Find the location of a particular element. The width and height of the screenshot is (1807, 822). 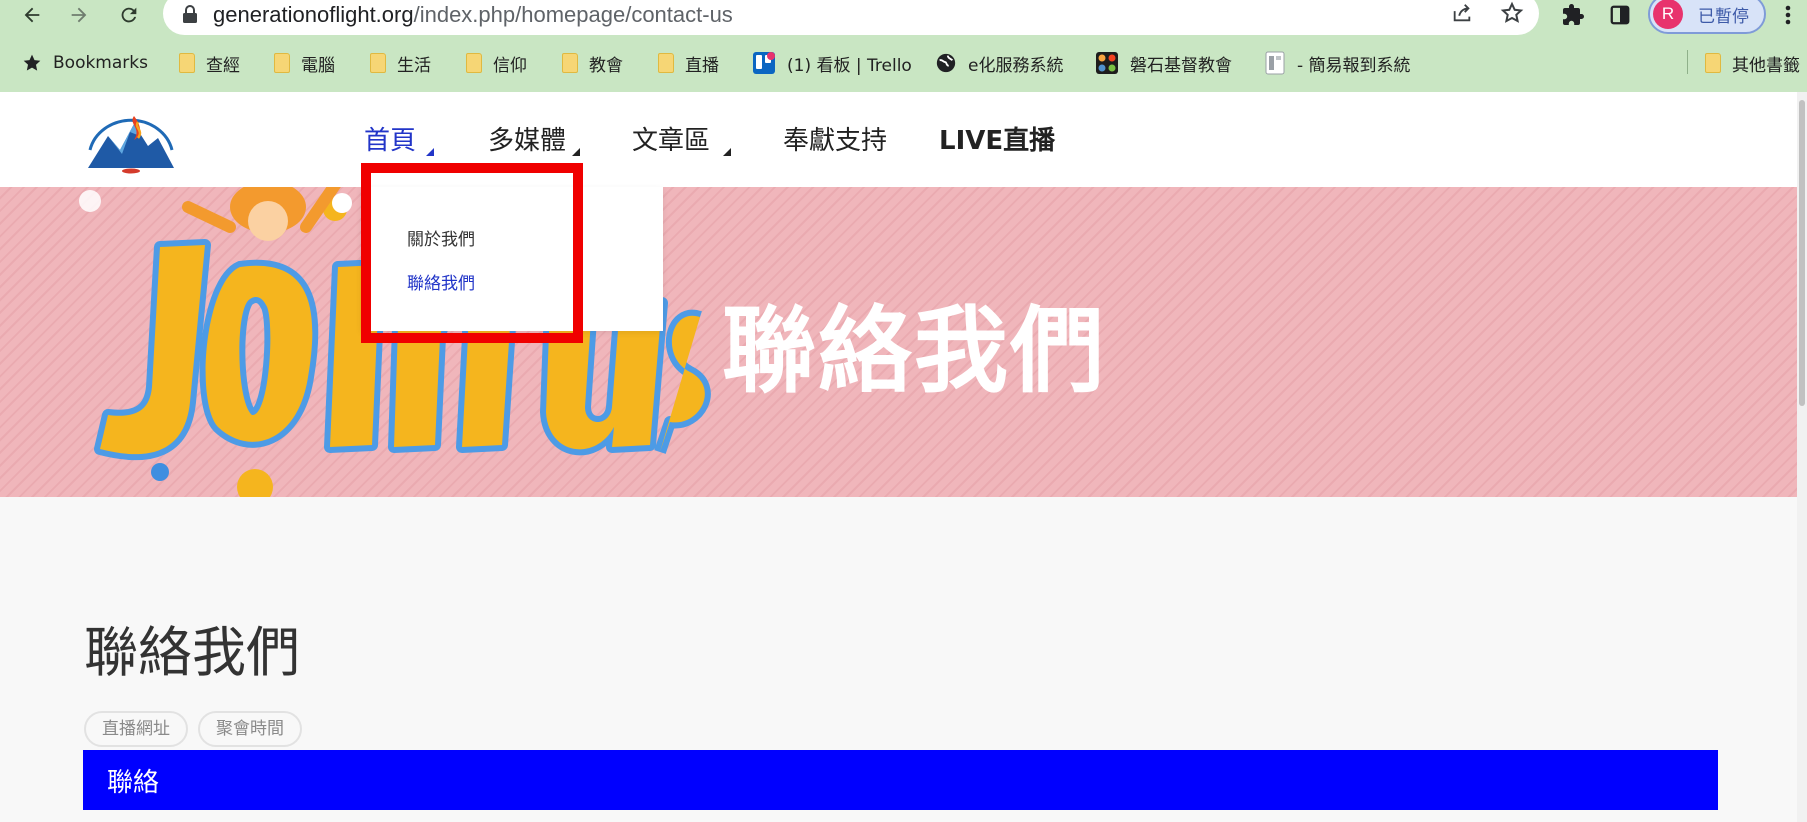

reload-icon is located at coordinates (129, 15).